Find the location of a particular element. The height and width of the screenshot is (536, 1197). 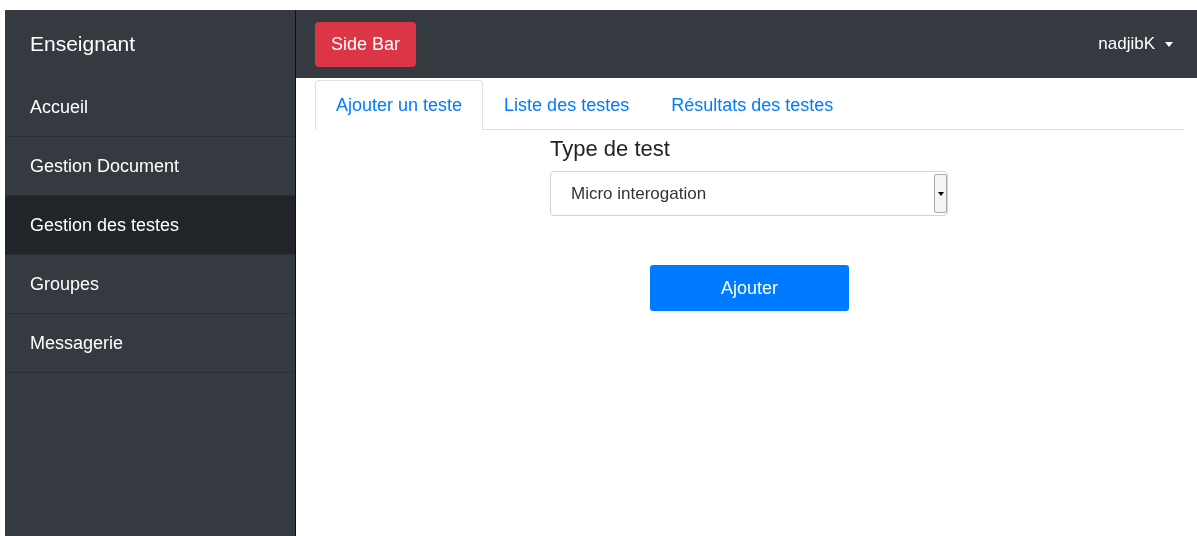

tab: Résultats des testes is located at coordinates (752, 104).